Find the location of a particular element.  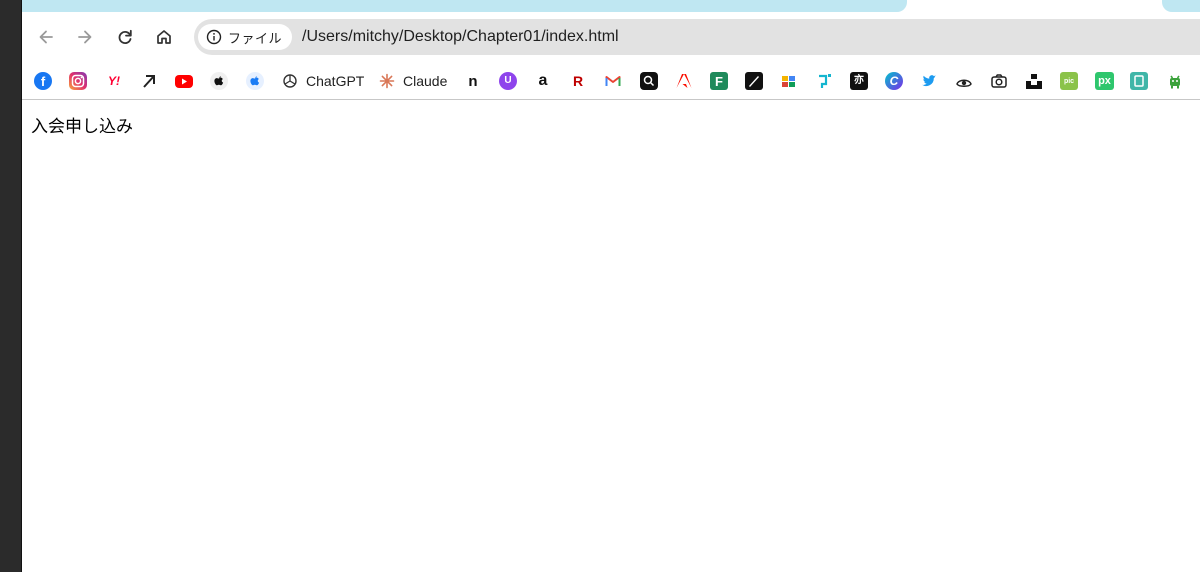

eye-icon is located at coordinates (964, 81).